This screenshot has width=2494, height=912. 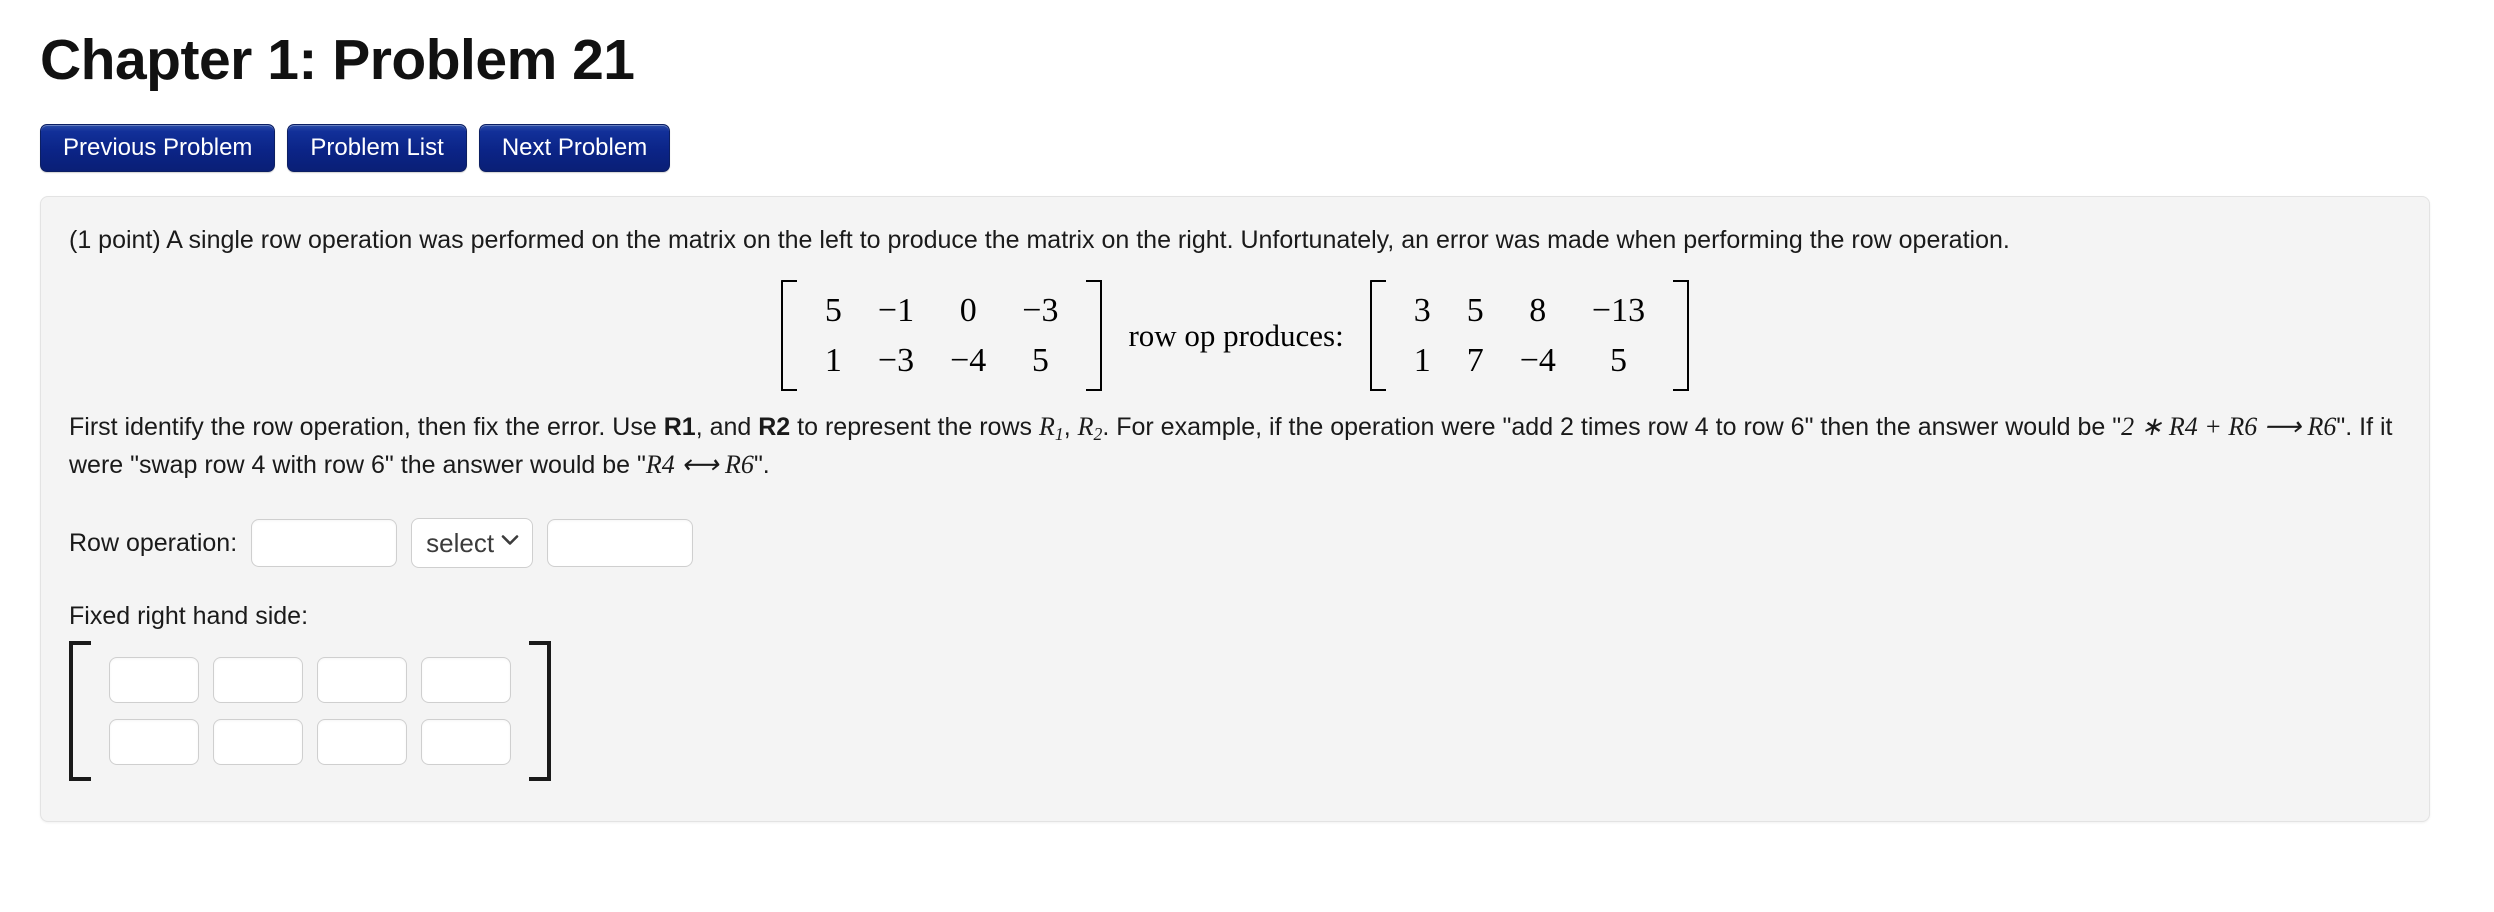 I want to click on row-operation-select-wrapper: select, so click(x=472, y=543).